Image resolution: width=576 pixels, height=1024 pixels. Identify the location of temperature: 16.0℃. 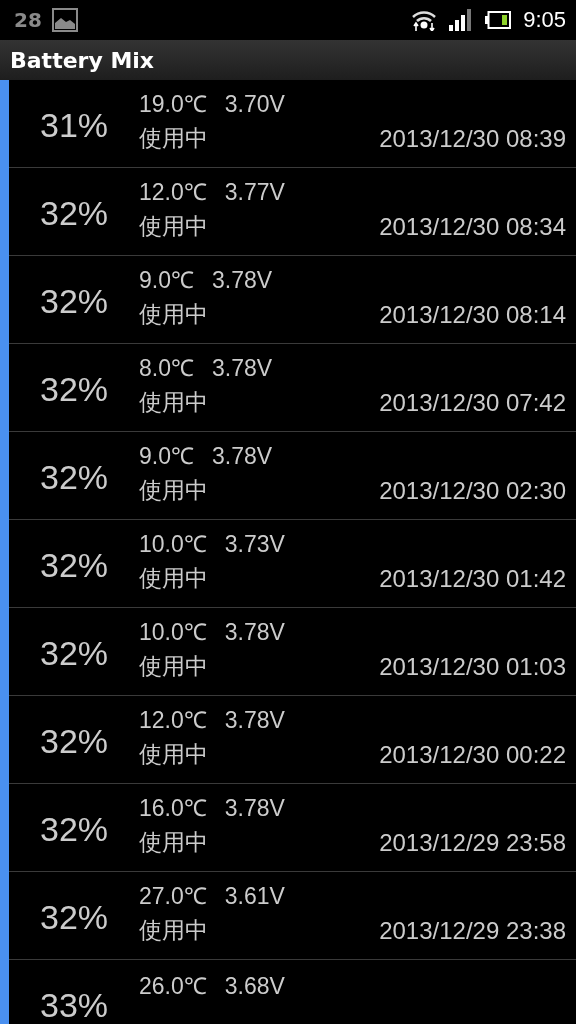
(173, 808).